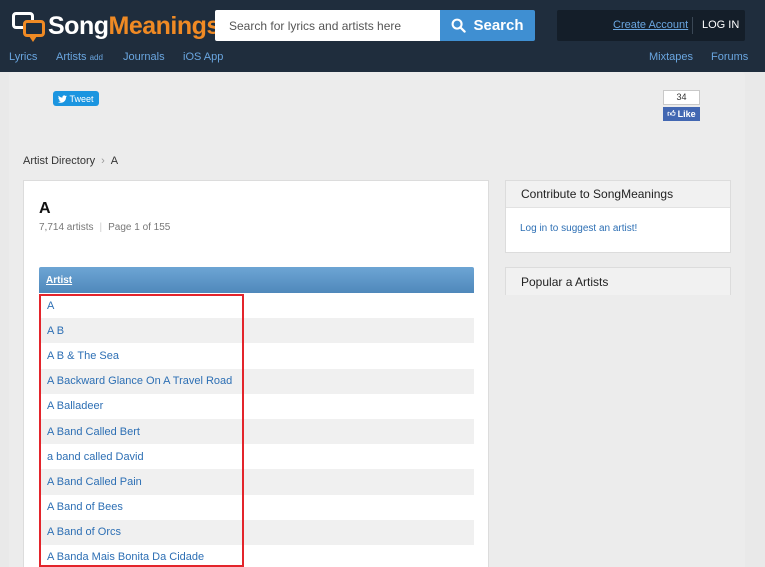  I want to click on nav-artists-label: Artists, so click(71, 57).